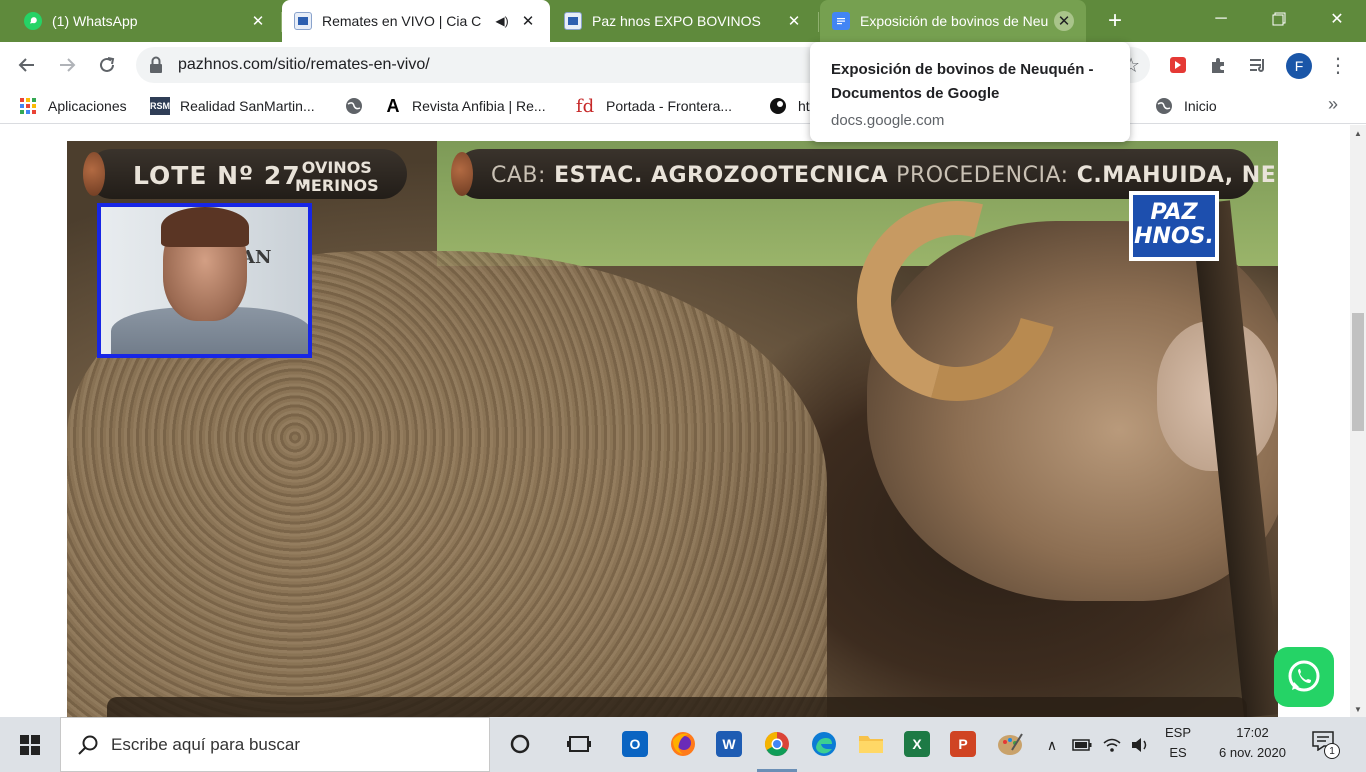 The width and height of the screenshot is (1366, 772). What do you see at coordinates (205, 227) in the screenshot?
I see `pip-presenter-hair` at bounding box center [205, 227].